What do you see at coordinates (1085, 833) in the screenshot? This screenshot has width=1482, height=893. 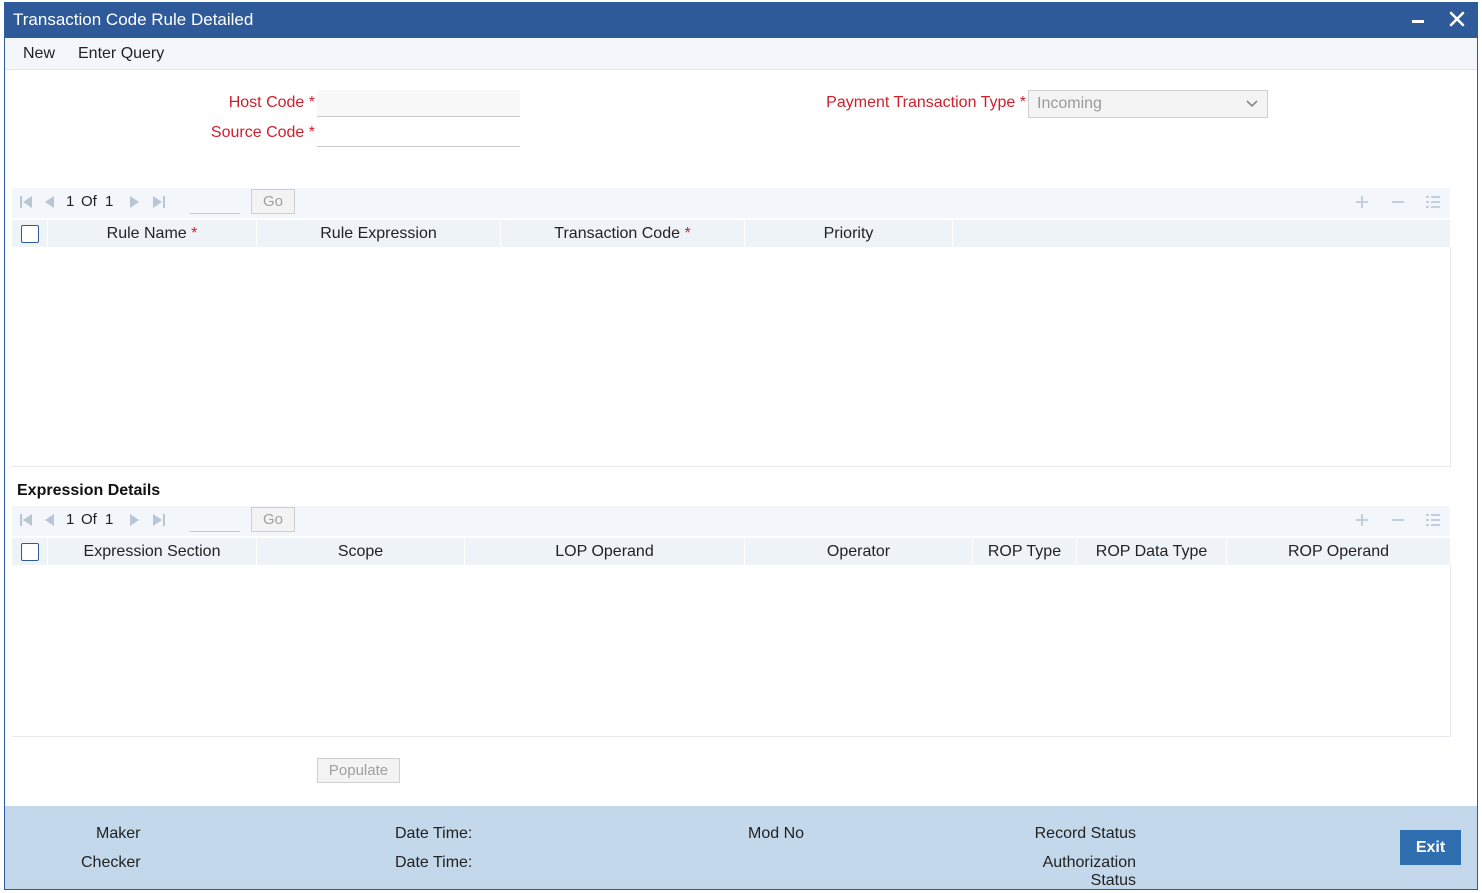 I see `record-status-label: Record Status` at bounding box center [1085, 833].